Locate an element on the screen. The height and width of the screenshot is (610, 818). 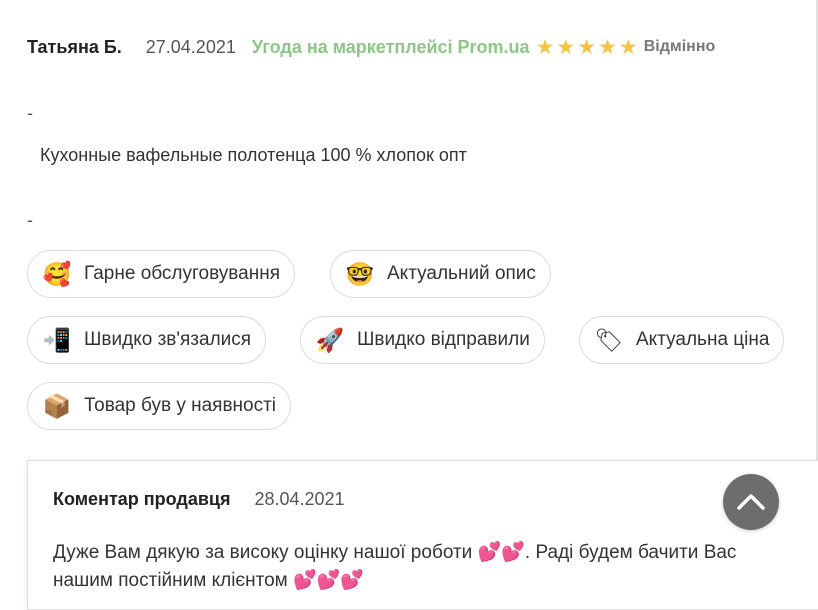
mobile-phone-arrow-icon: 📲 is located at coordinates (57, 339).